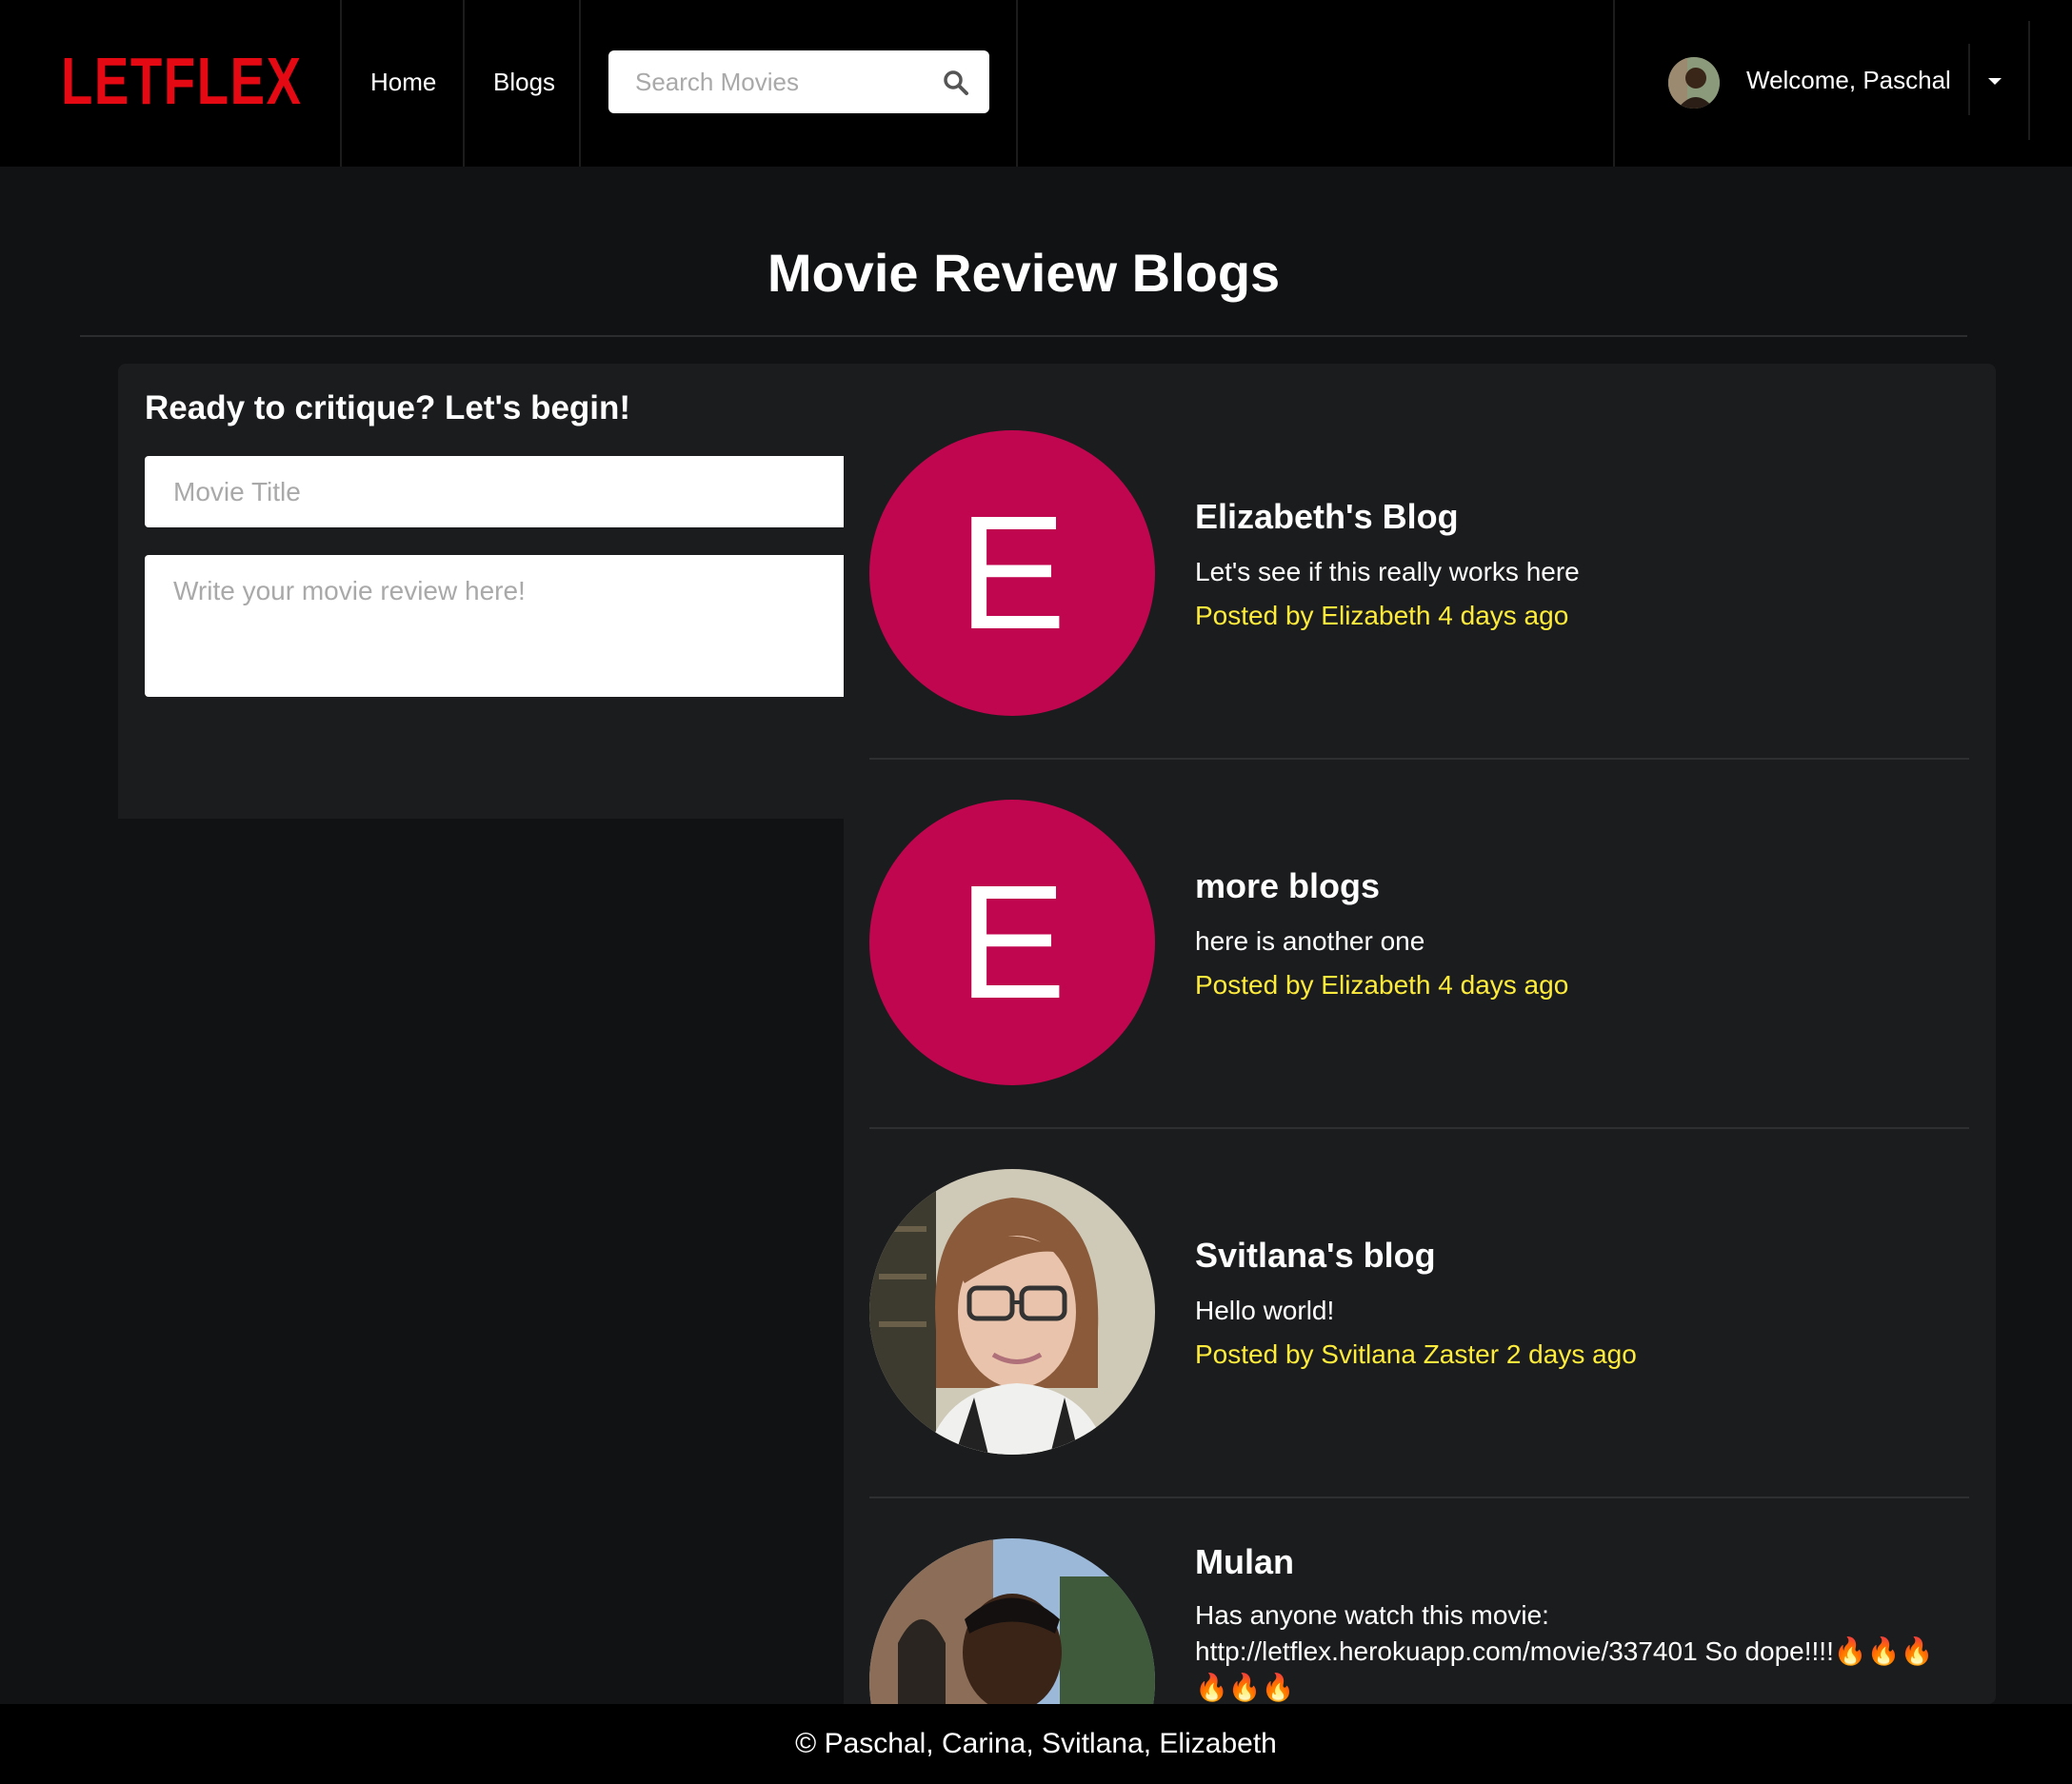  Describe the element at coordinates (524, 82) in the screenshot. I see `nav-link-blogs: Blogs` at that location.